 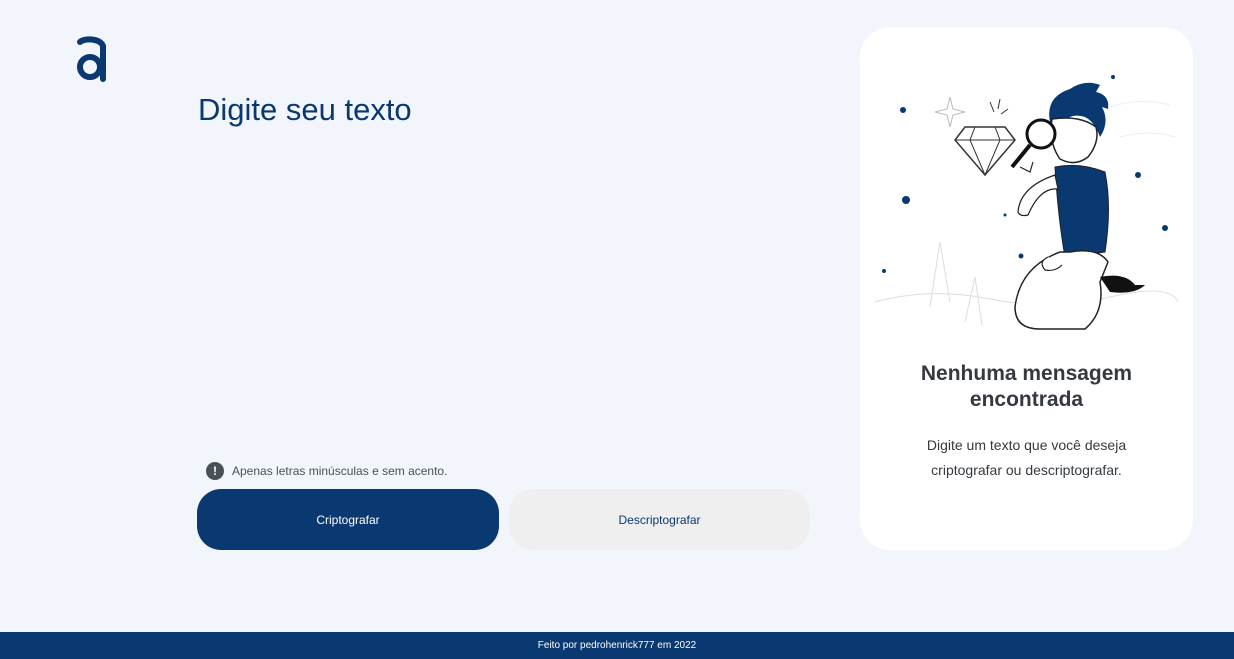 I want to click on alura-logo-icon, so click(x=91, y=59).